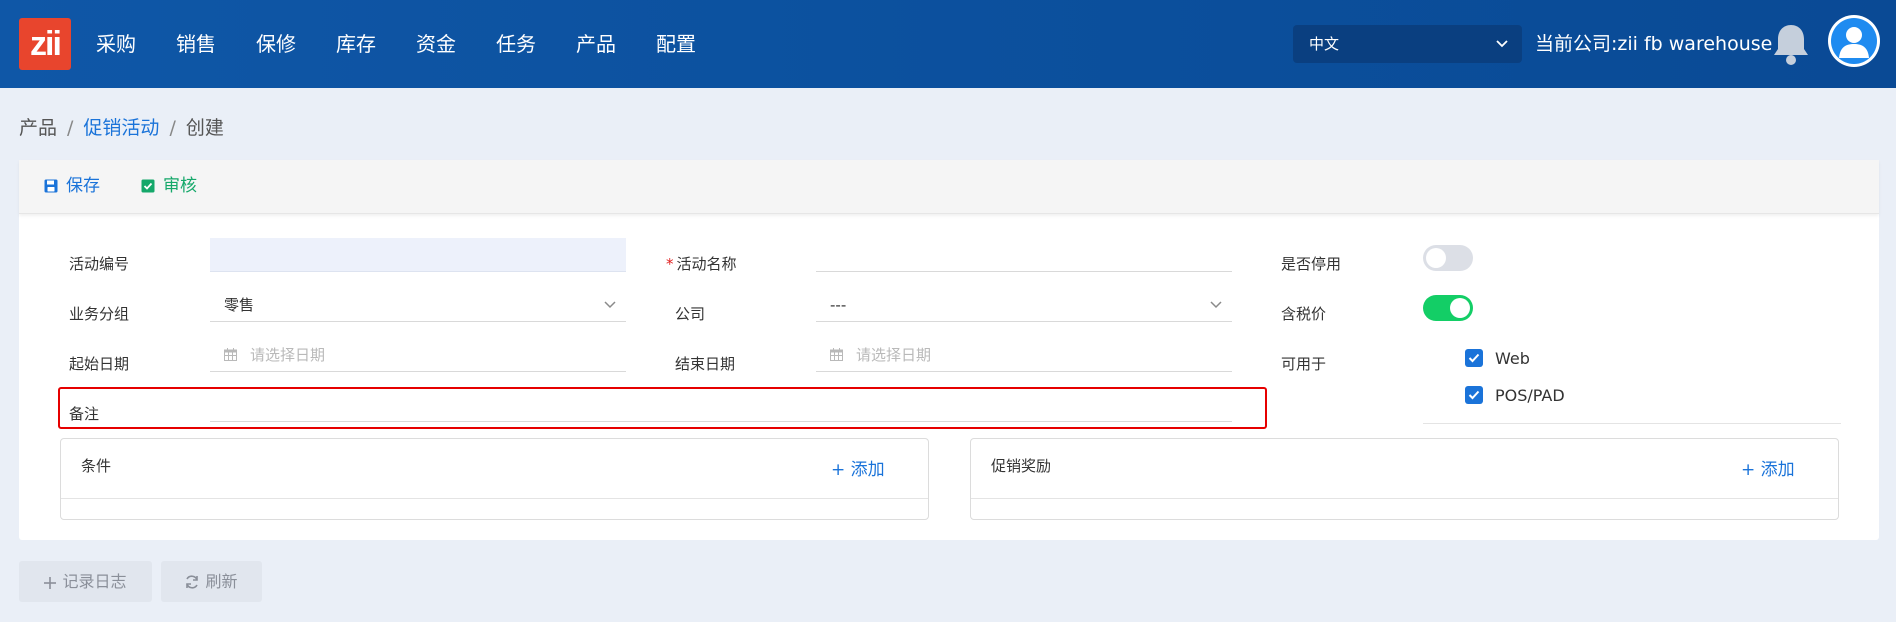 This screenshot has width=1896, height=622. I want to click on breadcrumb: 产品 / 促销活动 / 创建, so click(121, 126).